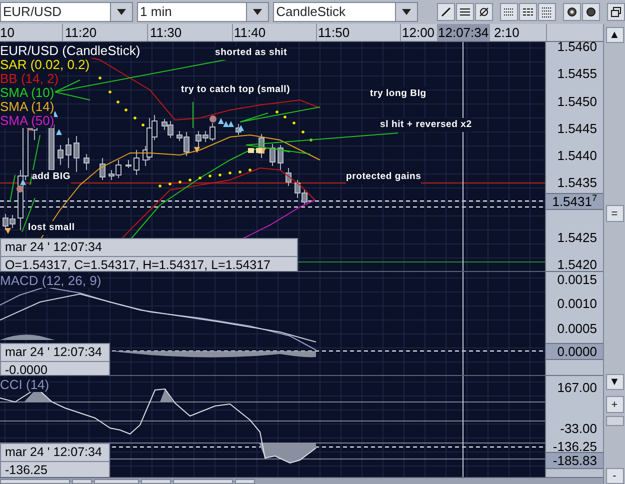  I want to click on legend-label: SMA (50), so click(27, 121).